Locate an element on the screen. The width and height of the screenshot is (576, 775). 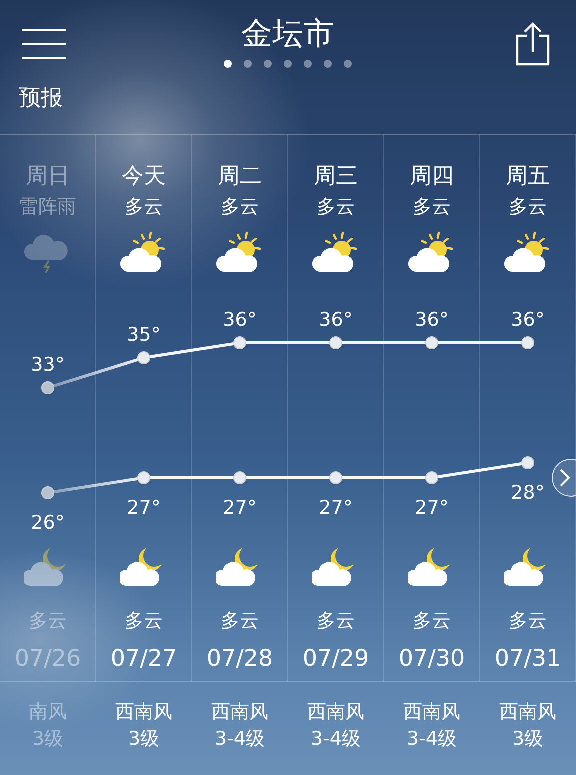
chevron-right-icon is located at coordinates (565, 478).